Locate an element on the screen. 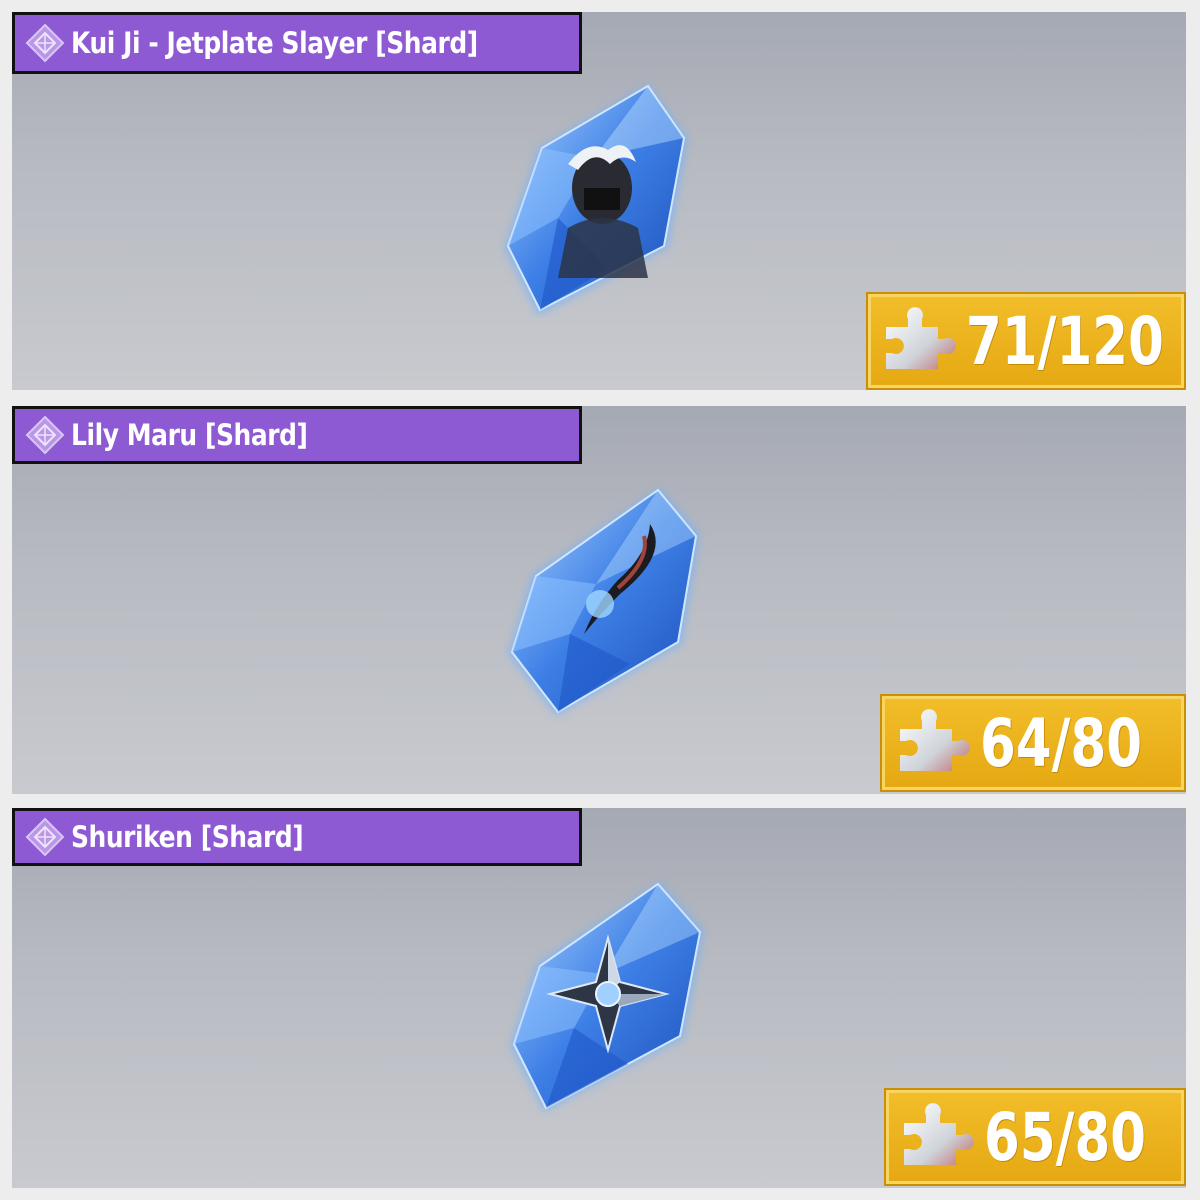 This screenshot has height=1200, width=1200. shard-title: Lily Maru [Shard] is located at coordinates (189, 435).